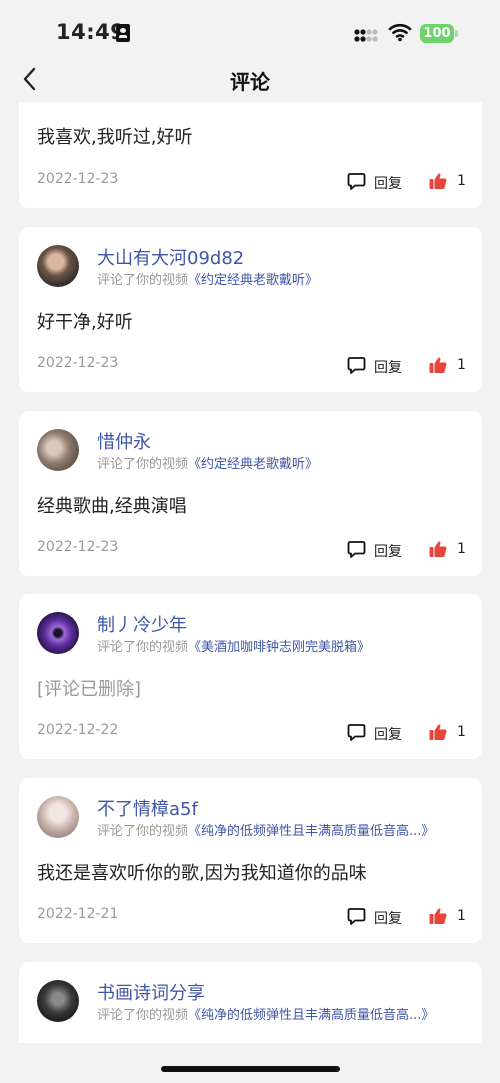 The height and width of the screenshot is (1083, 500). Describe the element at coordinates (366, 35) in the screenshot. I see `cellular-signal-icon` at that location.